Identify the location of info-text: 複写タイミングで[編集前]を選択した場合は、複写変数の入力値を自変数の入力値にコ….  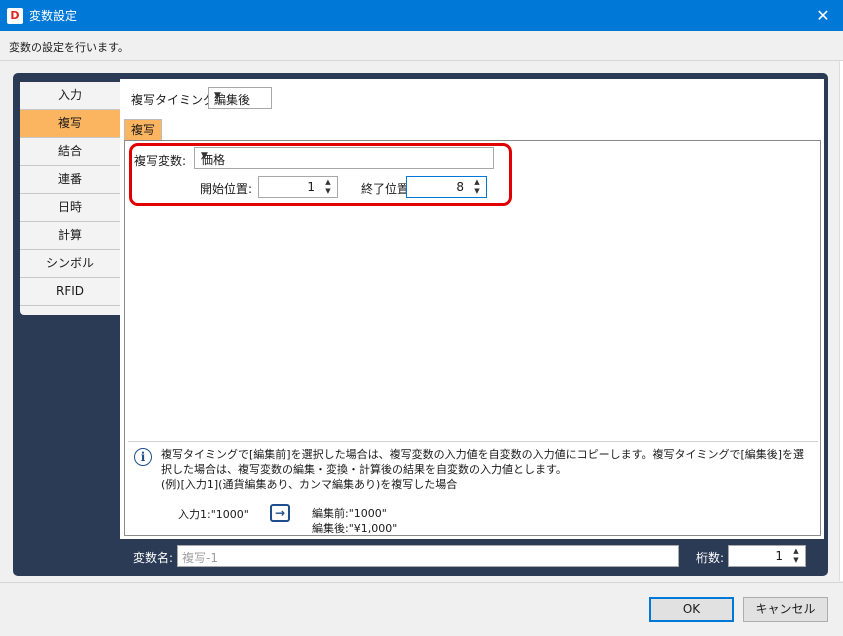
(486, 469).